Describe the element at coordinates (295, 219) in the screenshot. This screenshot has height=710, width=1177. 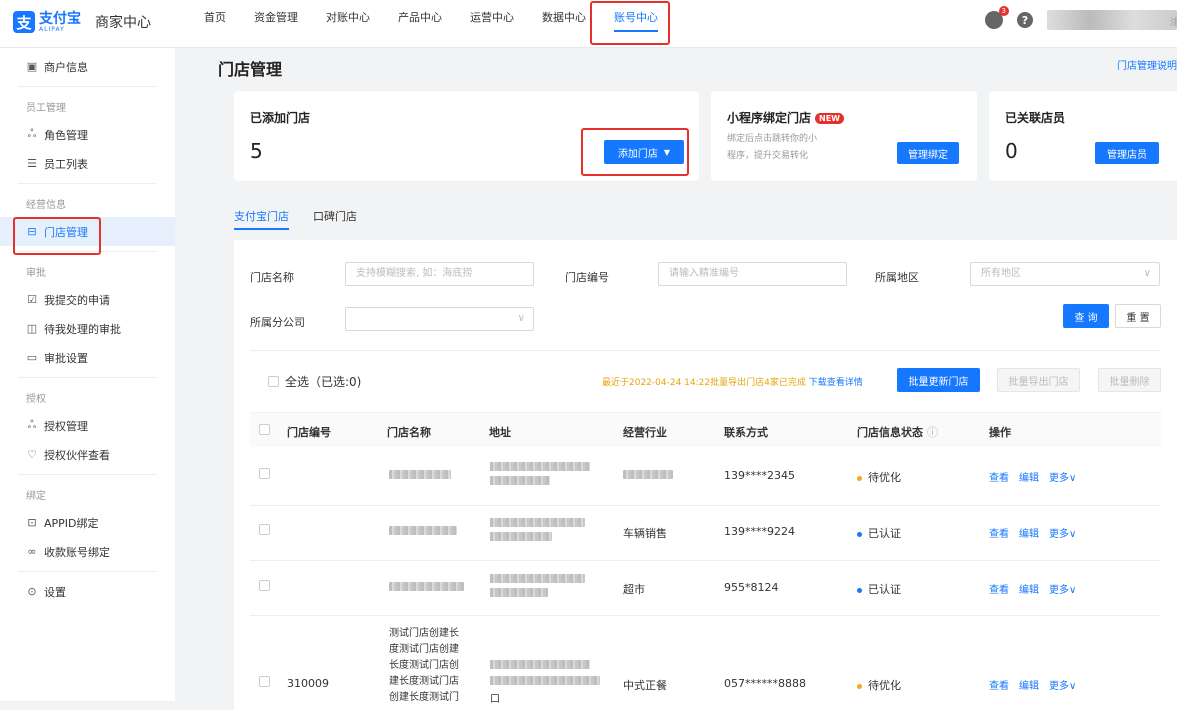
I see `store-type-tabs: 支付宝门店 口碑门店` at that location.